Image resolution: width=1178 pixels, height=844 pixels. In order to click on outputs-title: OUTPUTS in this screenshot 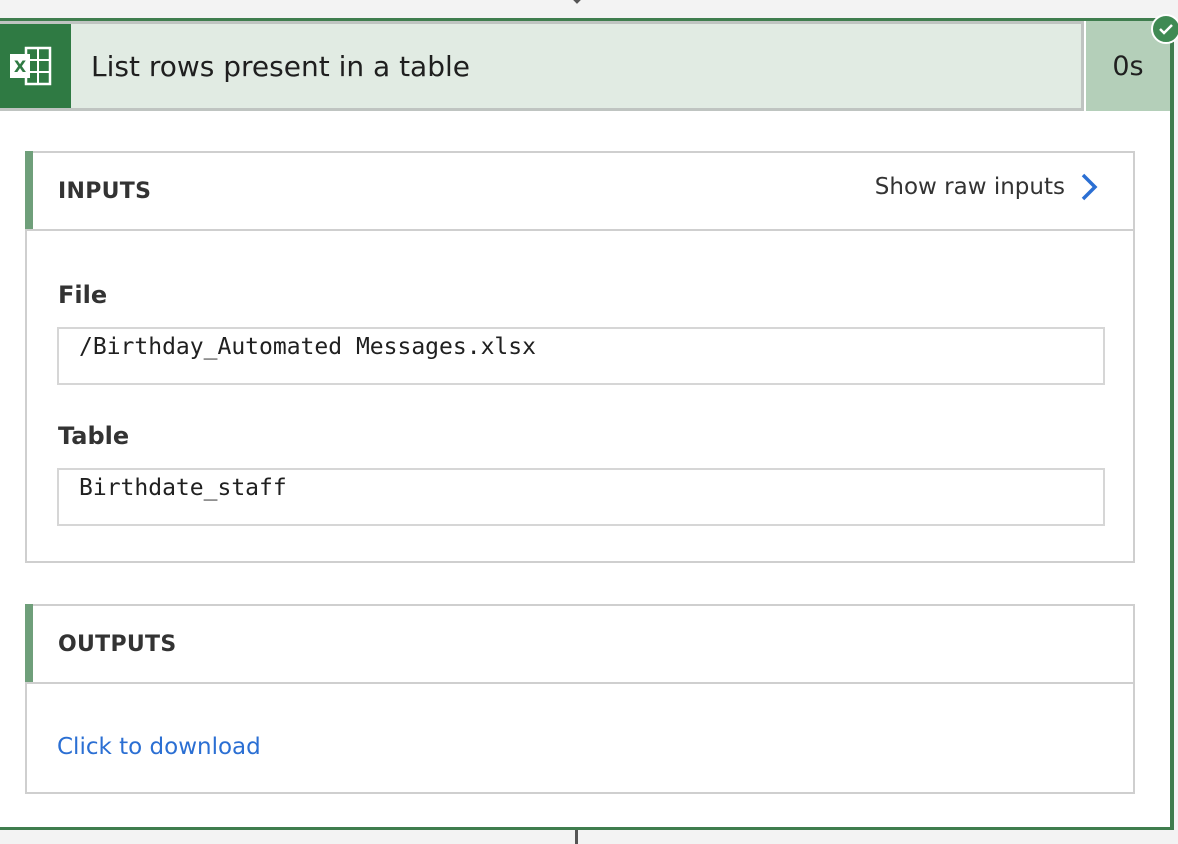, I will do `click(117, 644)`.